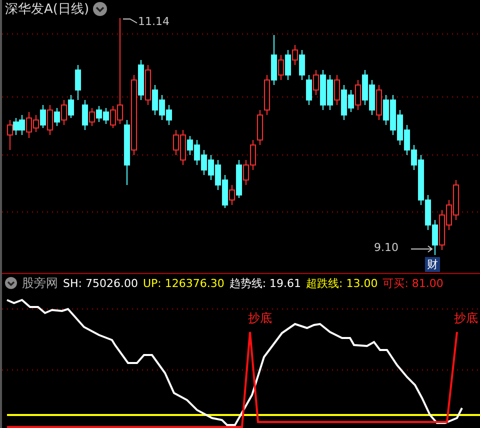 This screenshot has height=428, width=480. Describe the element at coordinates (40, 283) in the screenshot. I see `indicator-name: 股旁网` at that location.